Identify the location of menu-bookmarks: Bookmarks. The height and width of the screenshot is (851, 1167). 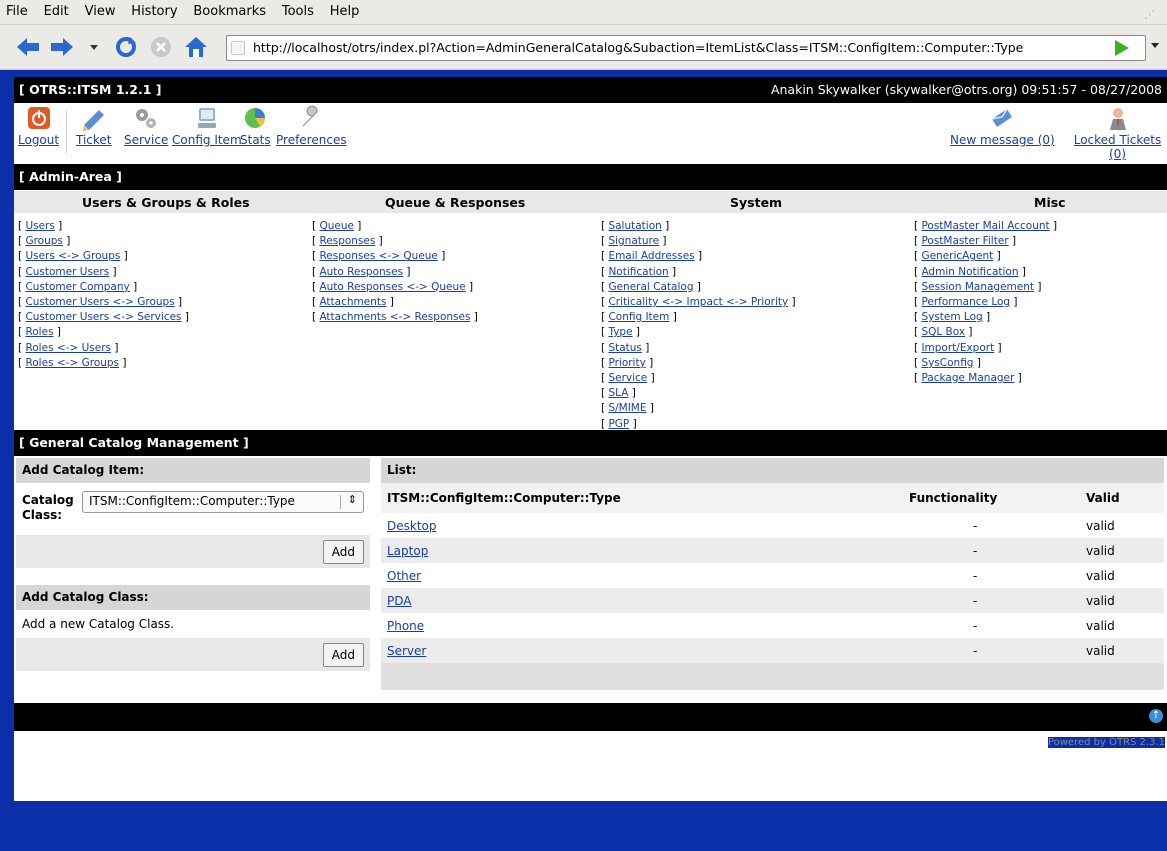
(229, 9).